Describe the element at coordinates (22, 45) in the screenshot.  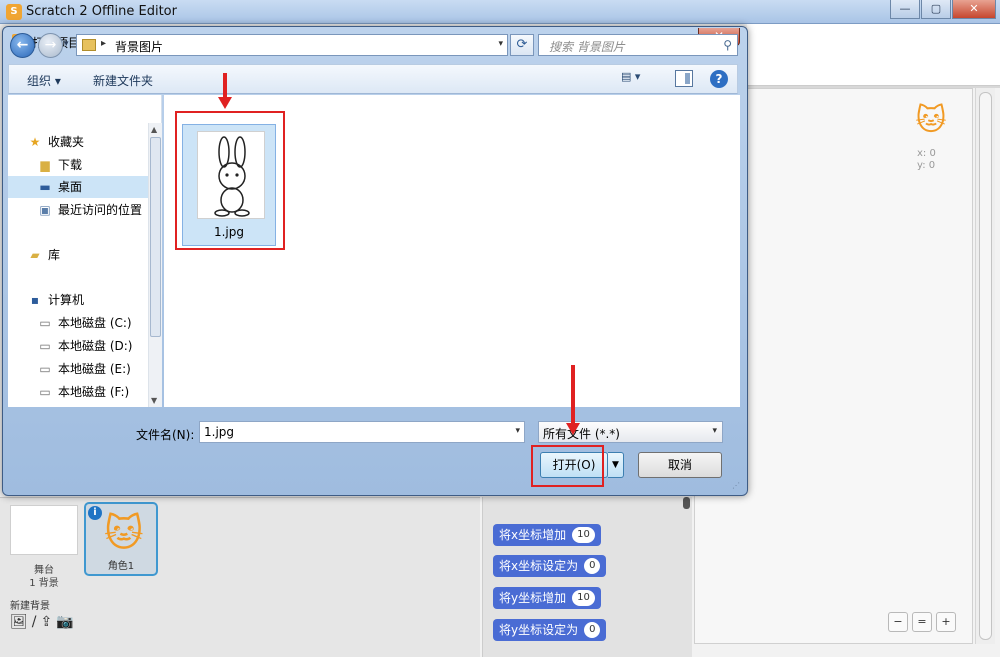
I see `back-button: ←` at that location.